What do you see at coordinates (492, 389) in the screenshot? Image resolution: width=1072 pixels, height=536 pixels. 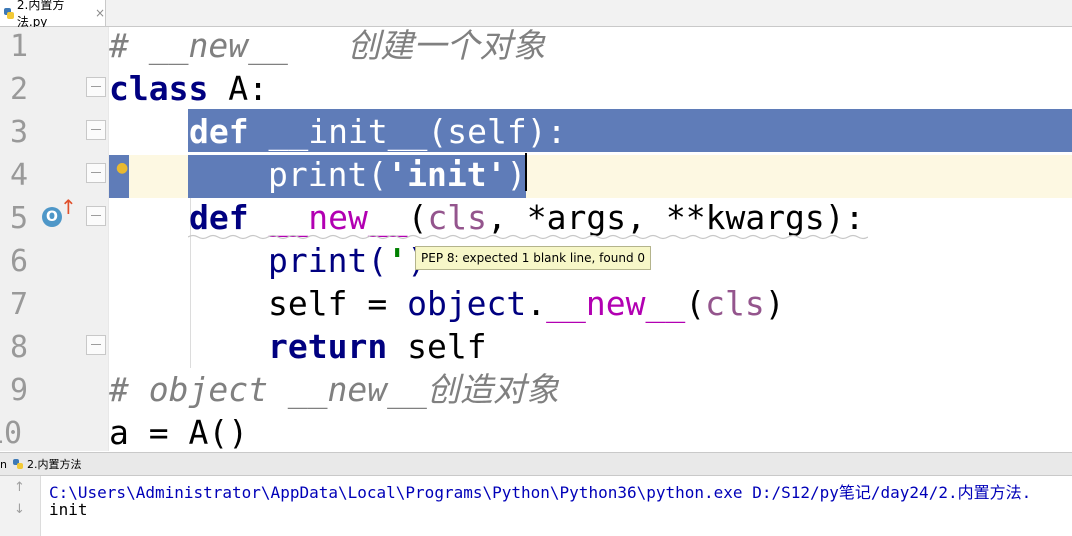 I see `comment-cjk: 创造对象` at bounding box center [492, 389].